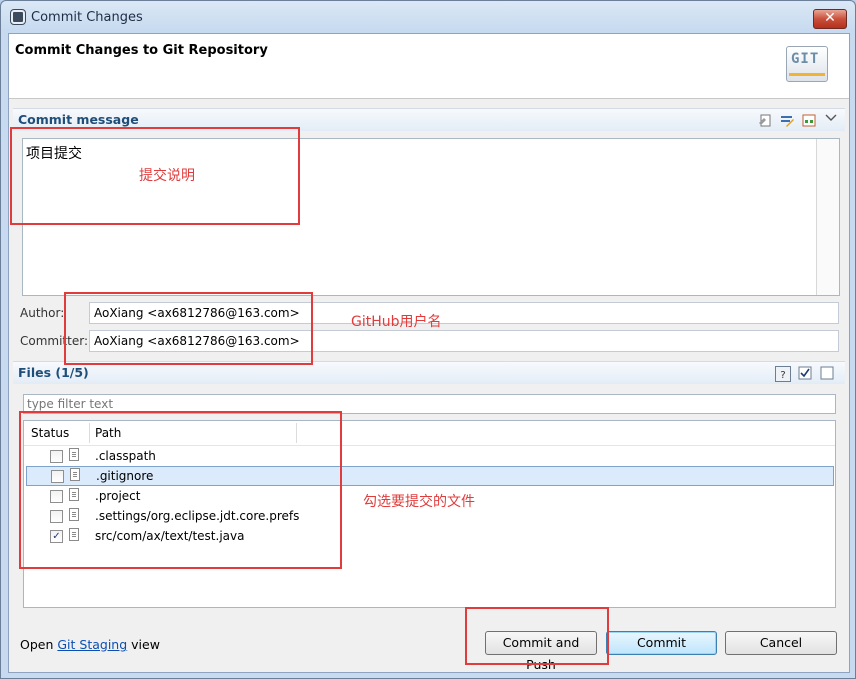 The height and width of the screenshot is (679, 856). Describe the element at coordinates (765, 120) in the screenshot. I see `sign-off-icon` at that location.